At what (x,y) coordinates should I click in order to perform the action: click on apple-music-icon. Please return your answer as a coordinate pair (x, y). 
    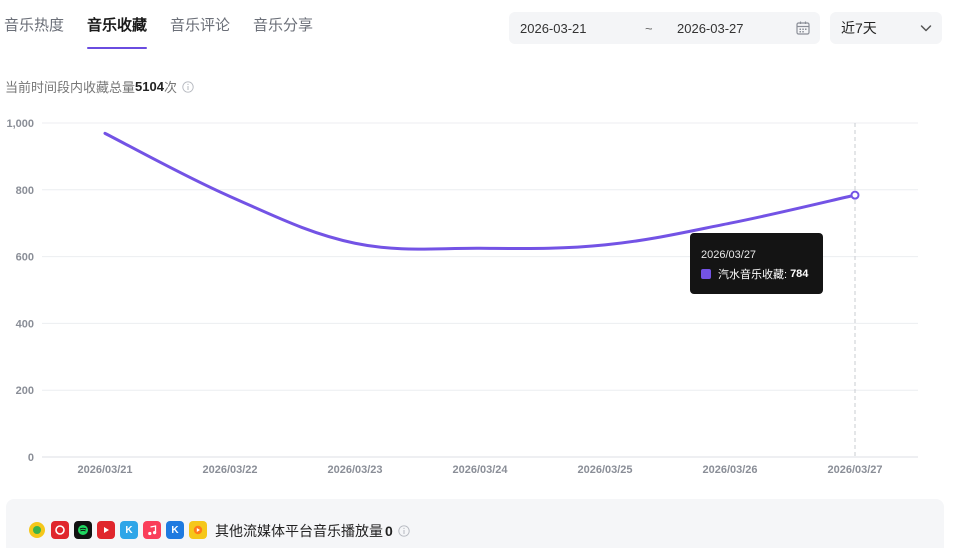
    Looking at the image, I should click on (152, 530).